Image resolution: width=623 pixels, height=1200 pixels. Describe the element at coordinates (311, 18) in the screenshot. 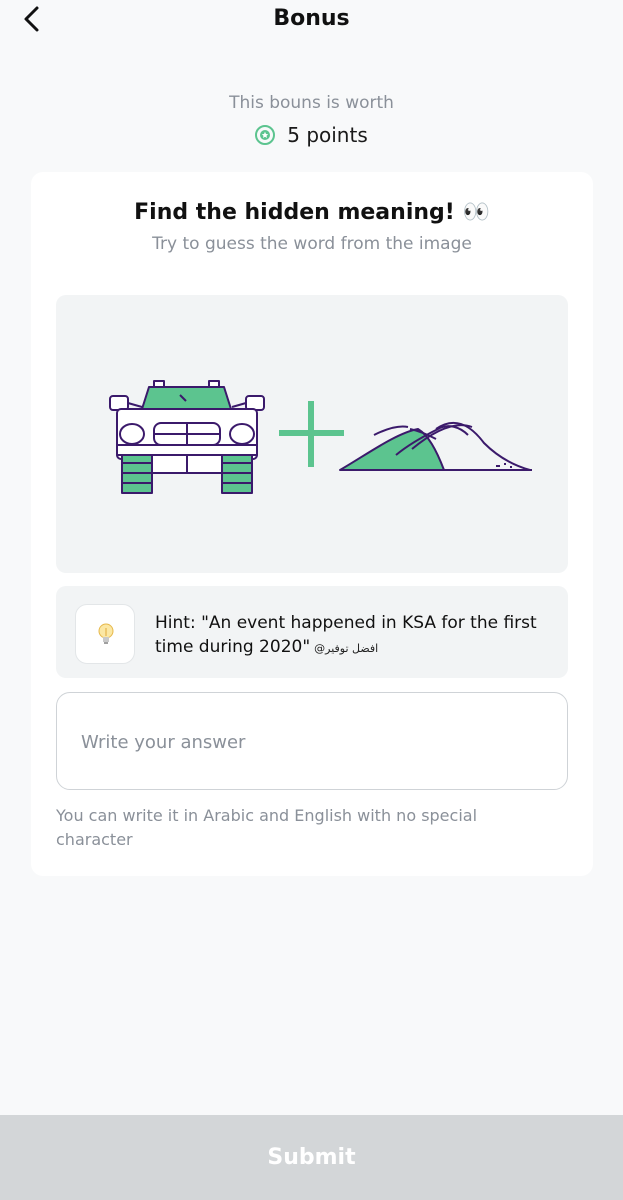

I see `page-title: Bonus` at that location.